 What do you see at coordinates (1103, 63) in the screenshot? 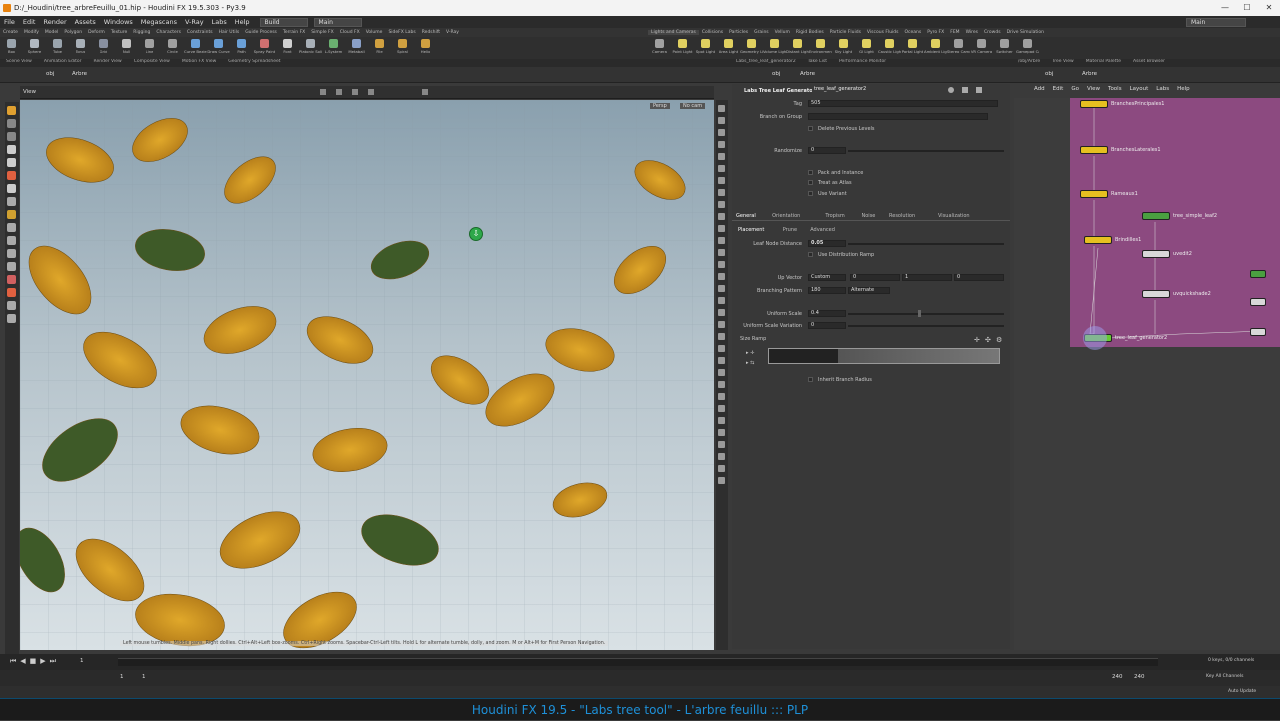
I see `pane-tab-material-palette: Material Palette` at bounding box center [1103, 63].